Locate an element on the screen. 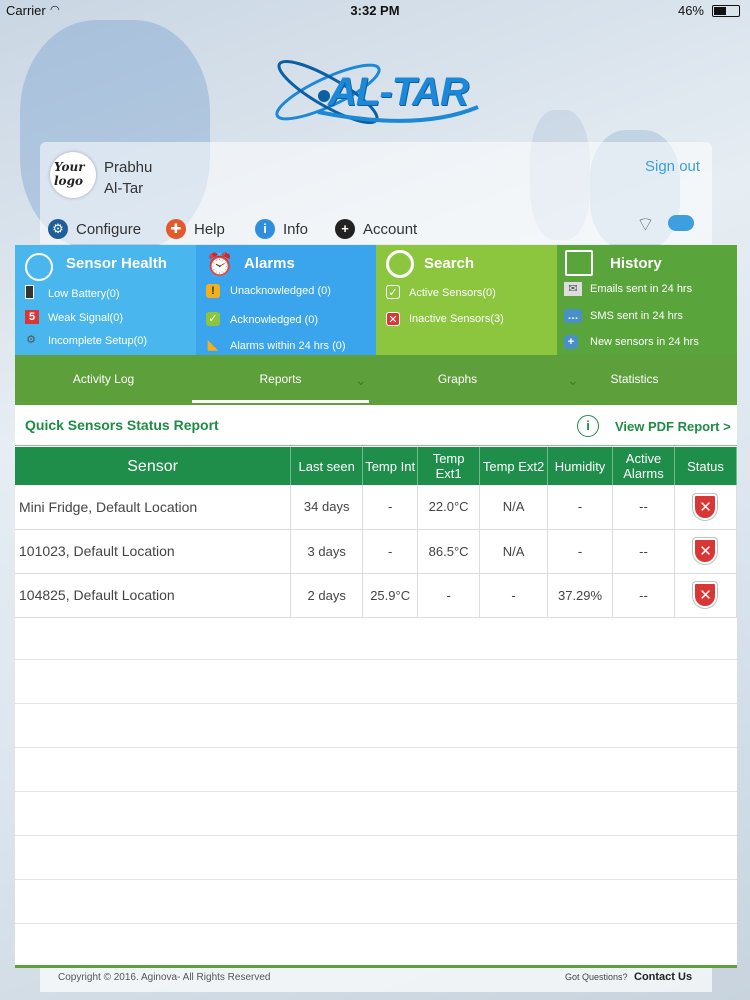 The image size is (750, 1000). plus-shield-icon: + is located at coordinates (571, 342).